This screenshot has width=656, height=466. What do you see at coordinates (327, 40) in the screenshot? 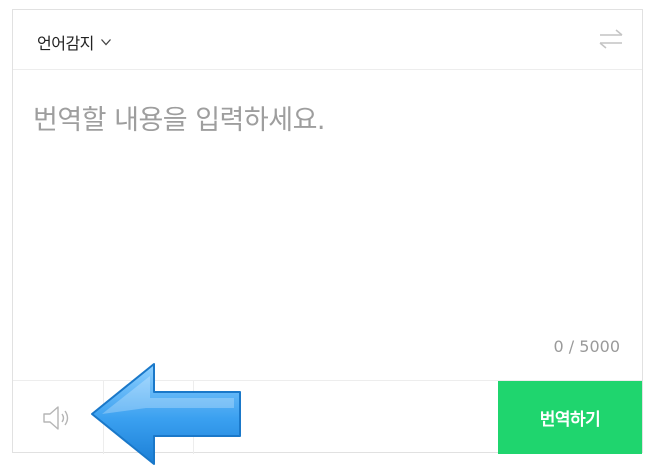
I see `panel-header: 언어감지` at bounding box center [327, 40].